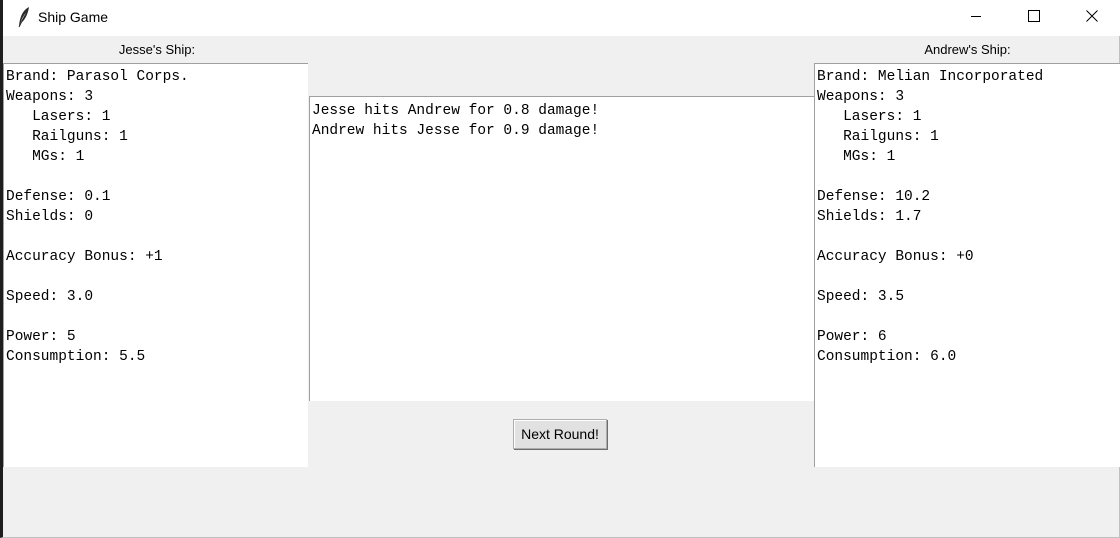  I want to click on next-round-button: Next Round!, so click(560, 434).